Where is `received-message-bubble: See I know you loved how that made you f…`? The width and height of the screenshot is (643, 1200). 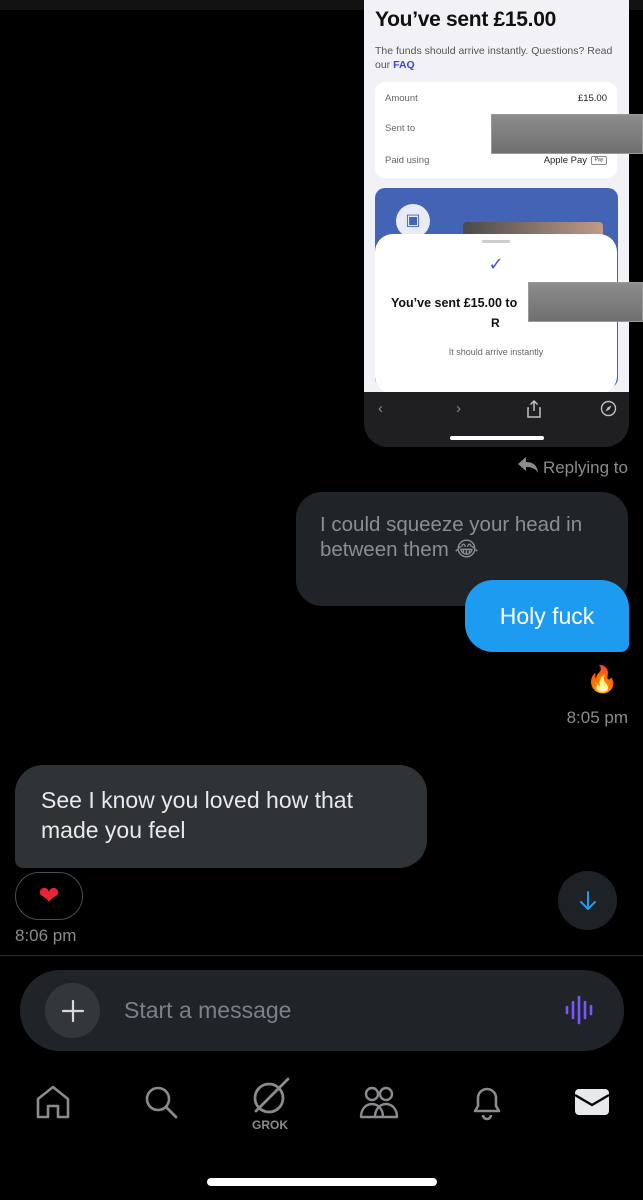 received-message-bubble: See I know you loved how that made you f… is located at coordinates (221, 816).